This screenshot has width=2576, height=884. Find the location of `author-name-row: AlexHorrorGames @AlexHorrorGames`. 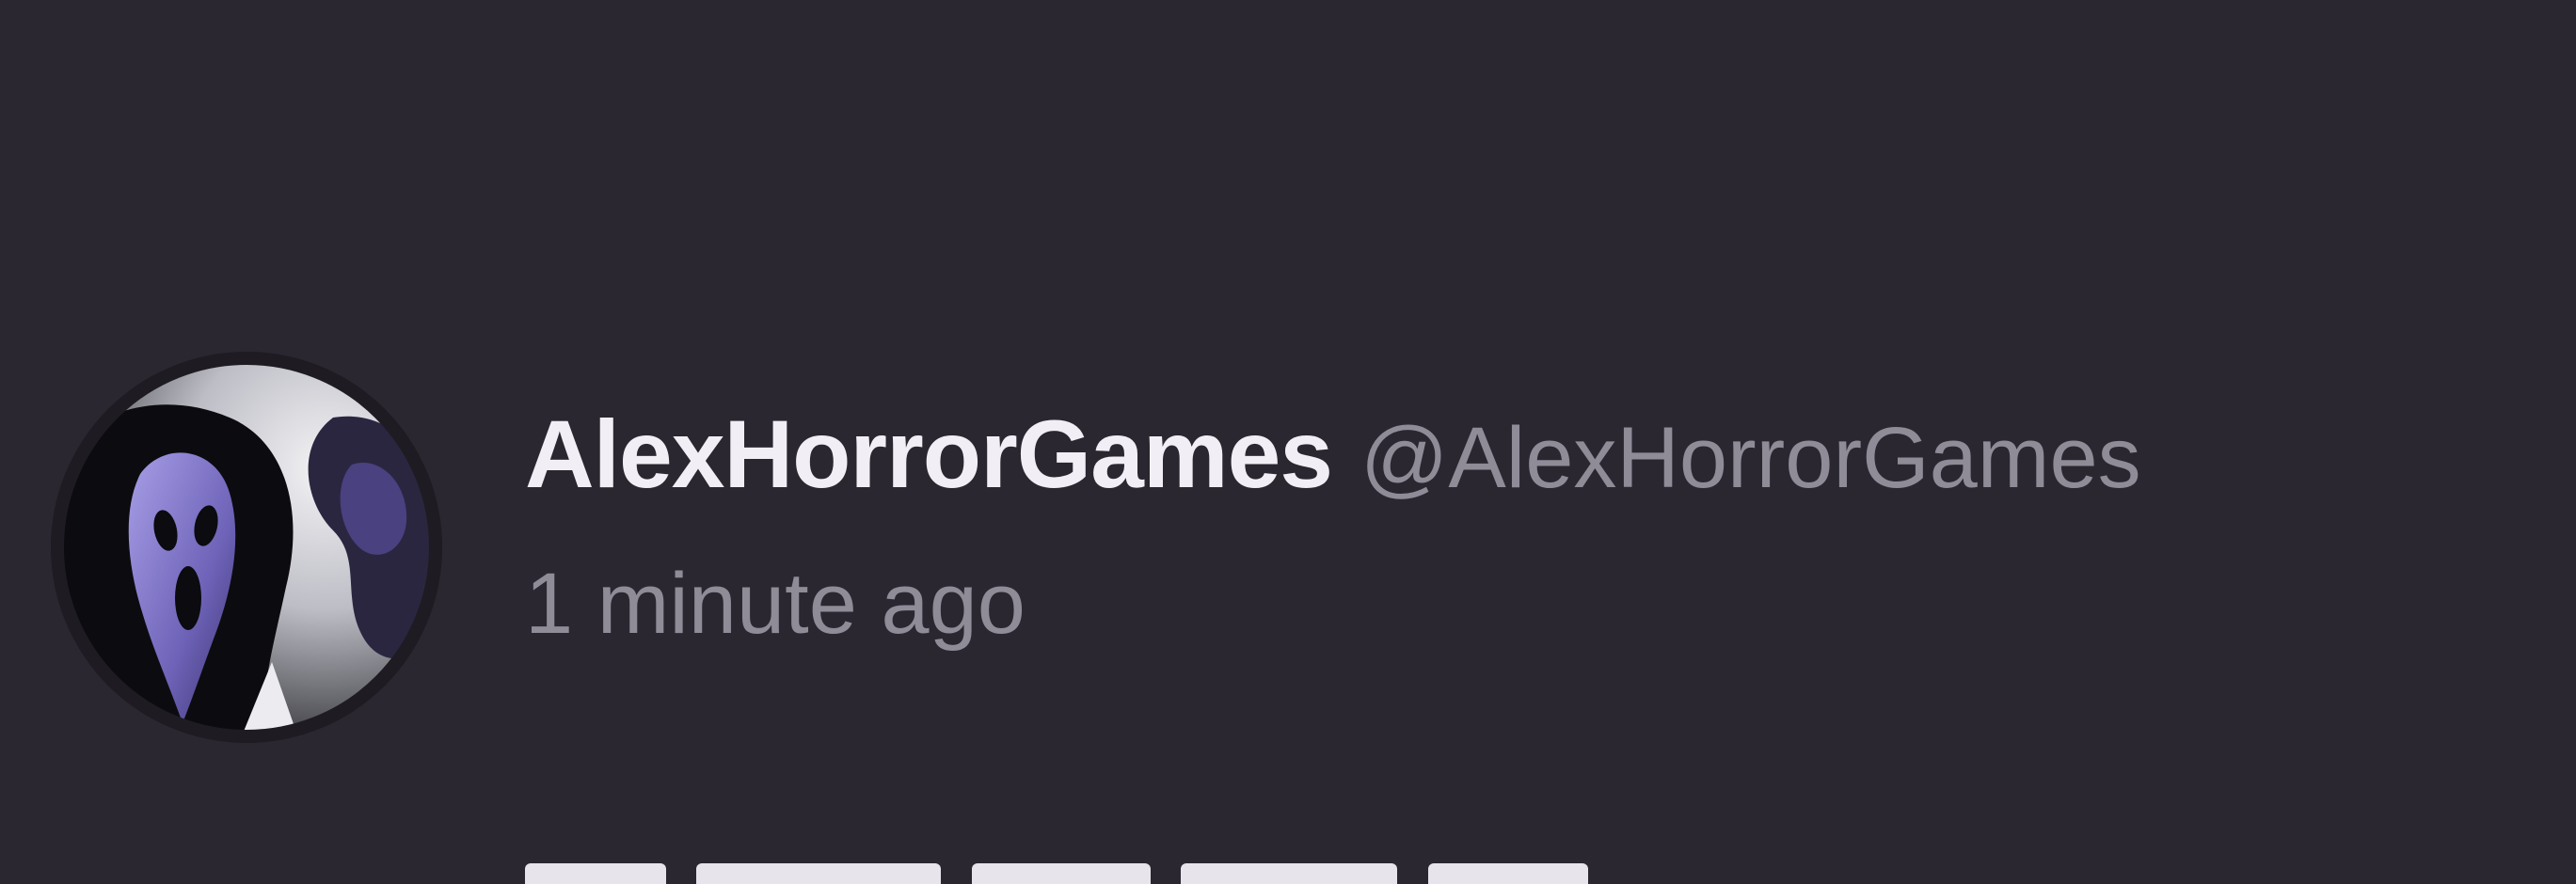

author-name-row: AlexHorrorGames @AlexHorrorGames is located at coordinates (1333, 454).